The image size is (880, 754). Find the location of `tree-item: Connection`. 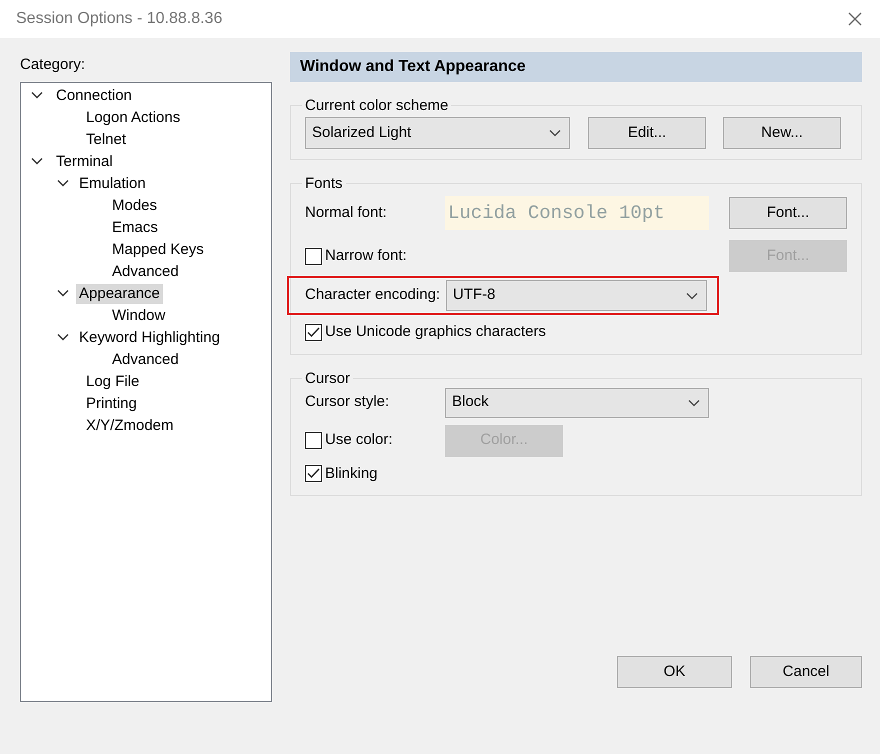

tree-item: Connection is located at coordinates (94, 96).